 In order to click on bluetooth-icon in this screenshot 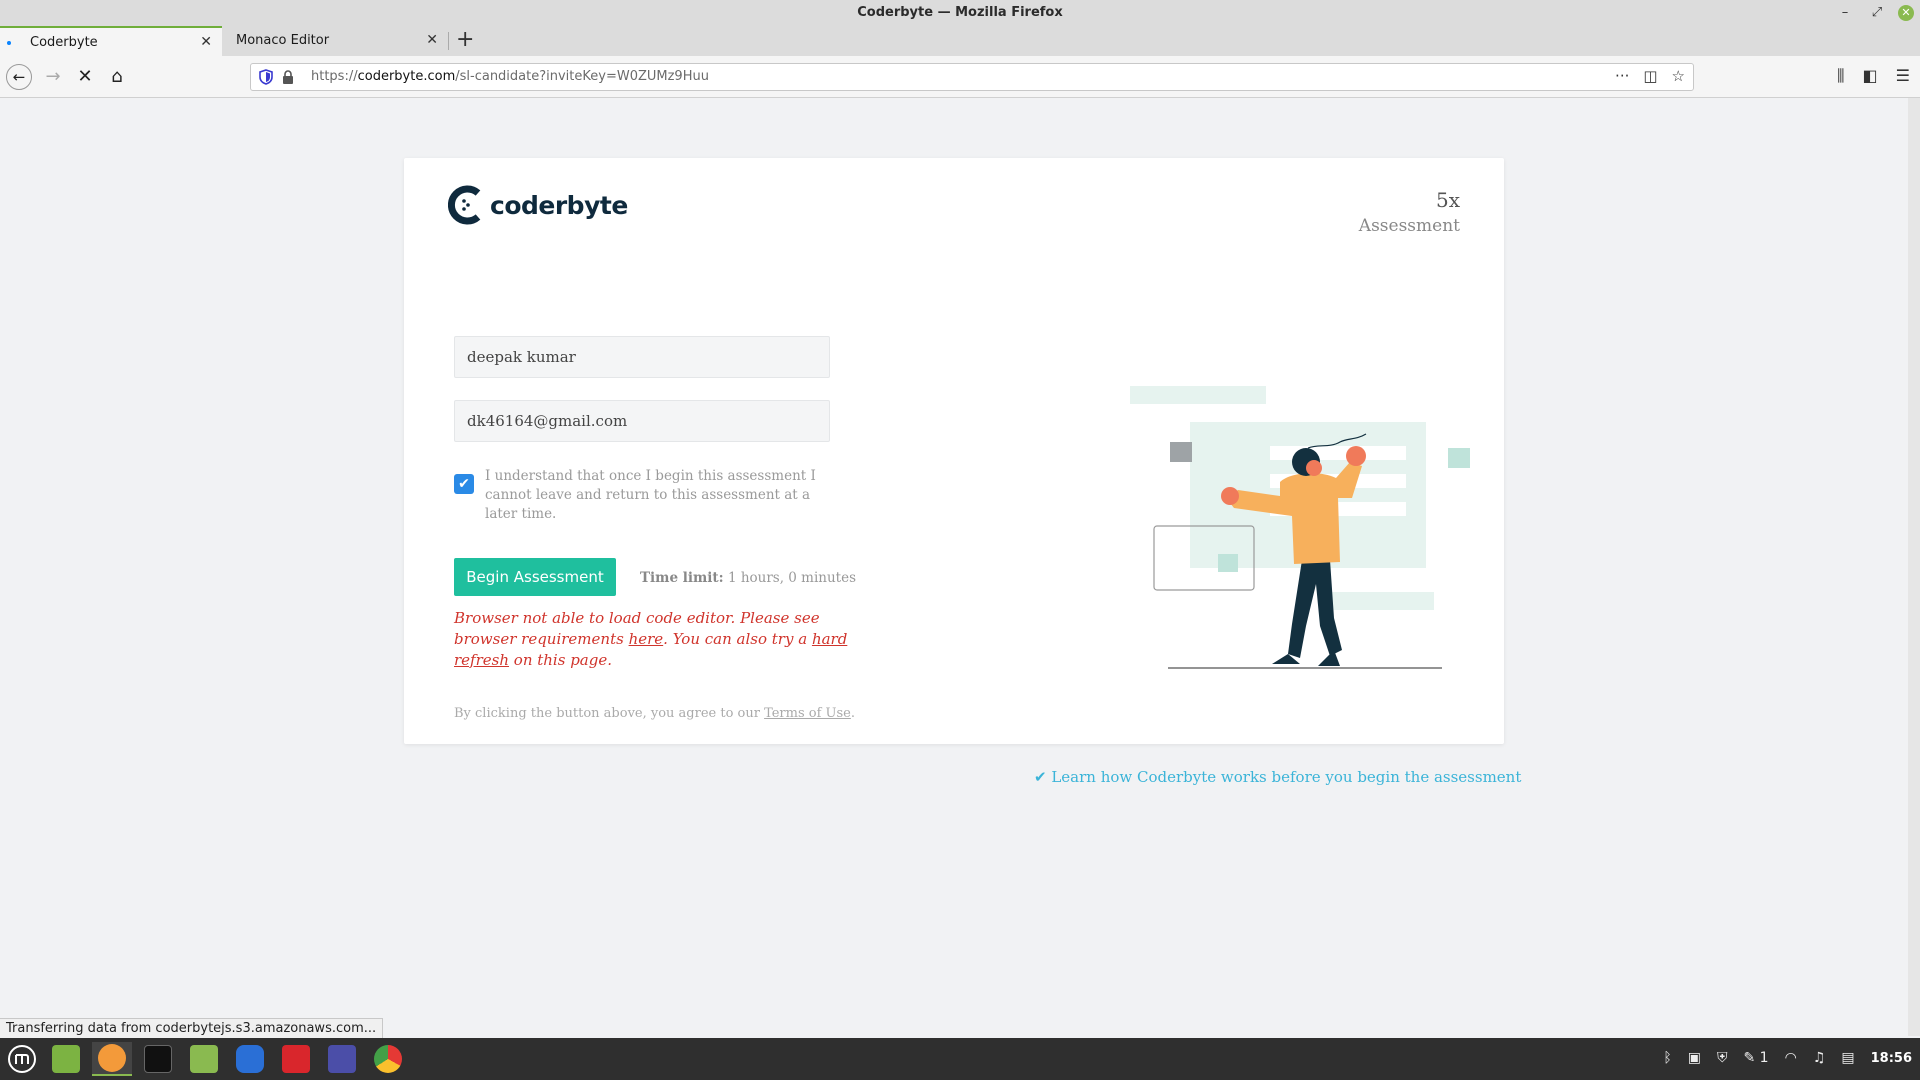, I will do `click(250, 1059)`.